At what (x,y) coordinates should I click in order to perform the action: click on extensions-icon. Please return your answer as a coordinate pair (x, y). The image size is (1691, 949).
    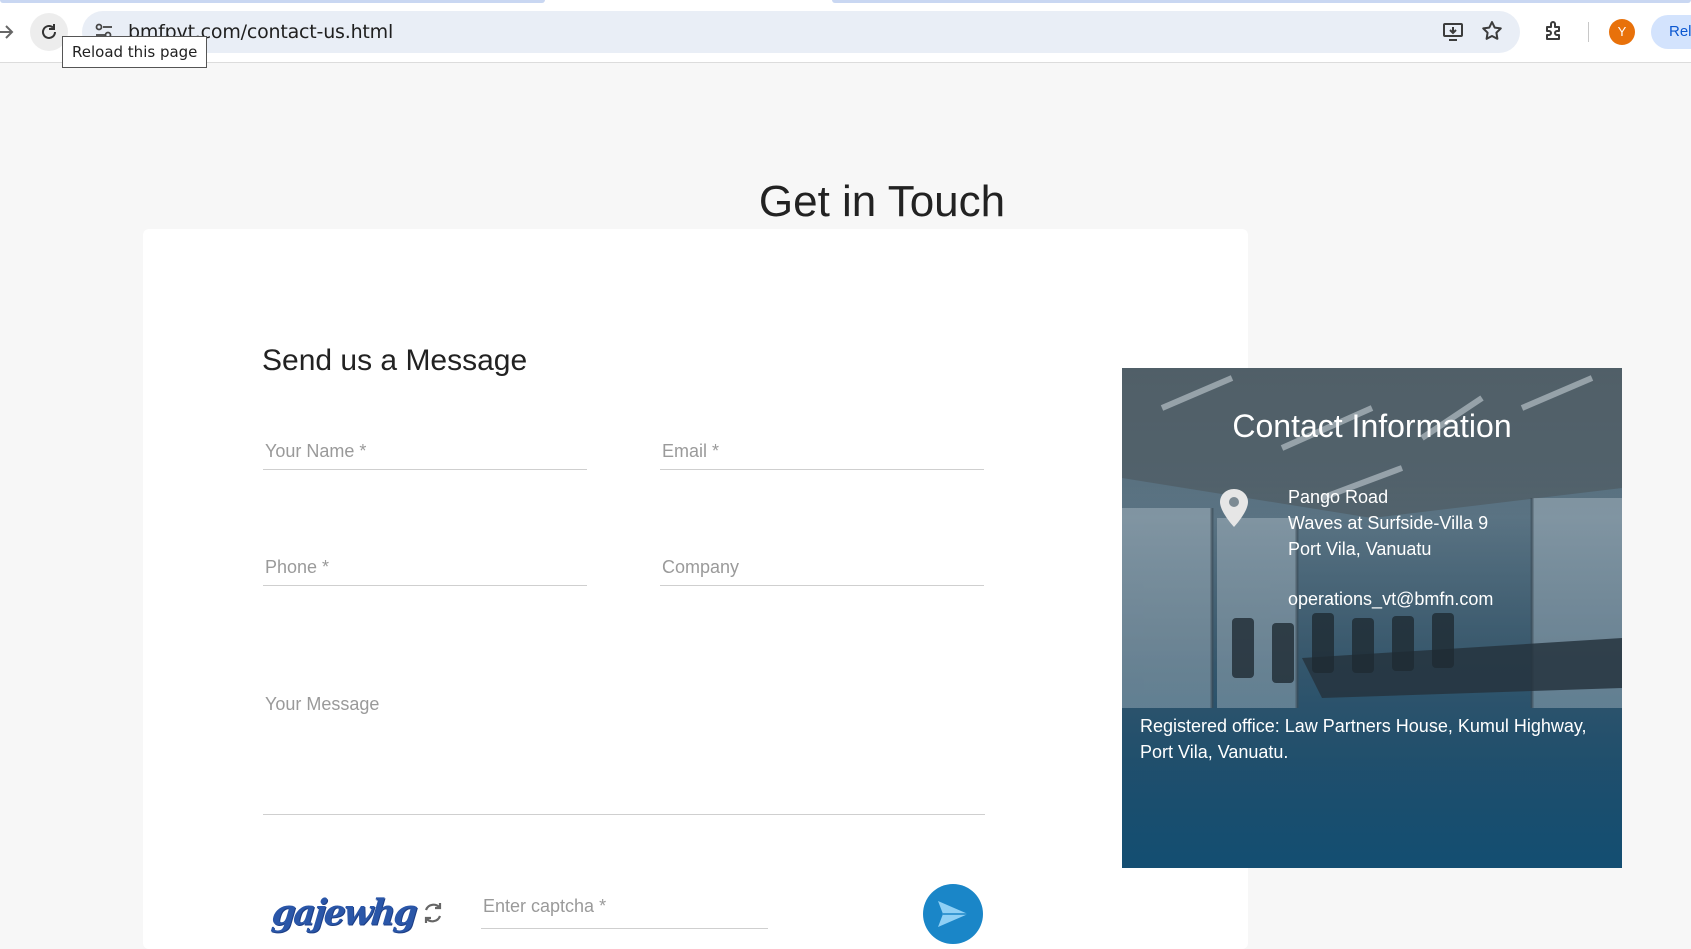
    Looking at the image, I should click on (1554, 33).